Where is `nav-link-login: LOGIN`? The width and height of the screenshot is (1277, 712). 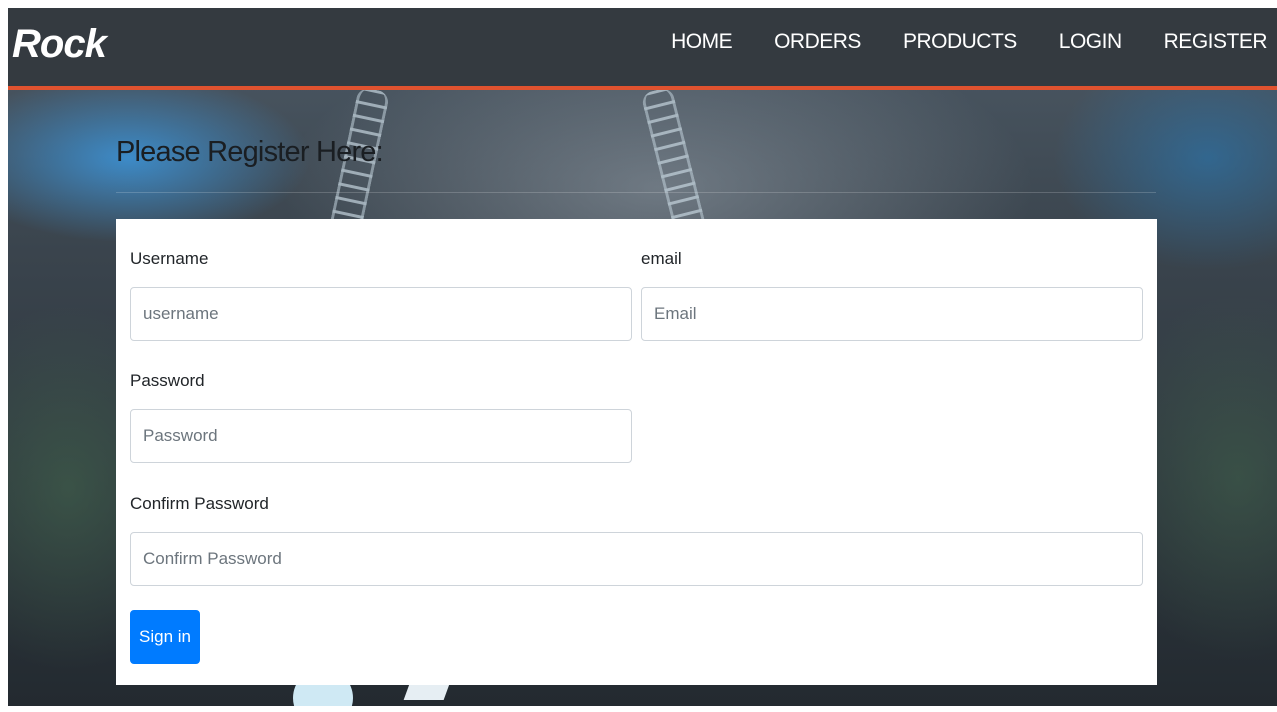
nav-link-login: LOGIN is located at coordinates (1090, 42).